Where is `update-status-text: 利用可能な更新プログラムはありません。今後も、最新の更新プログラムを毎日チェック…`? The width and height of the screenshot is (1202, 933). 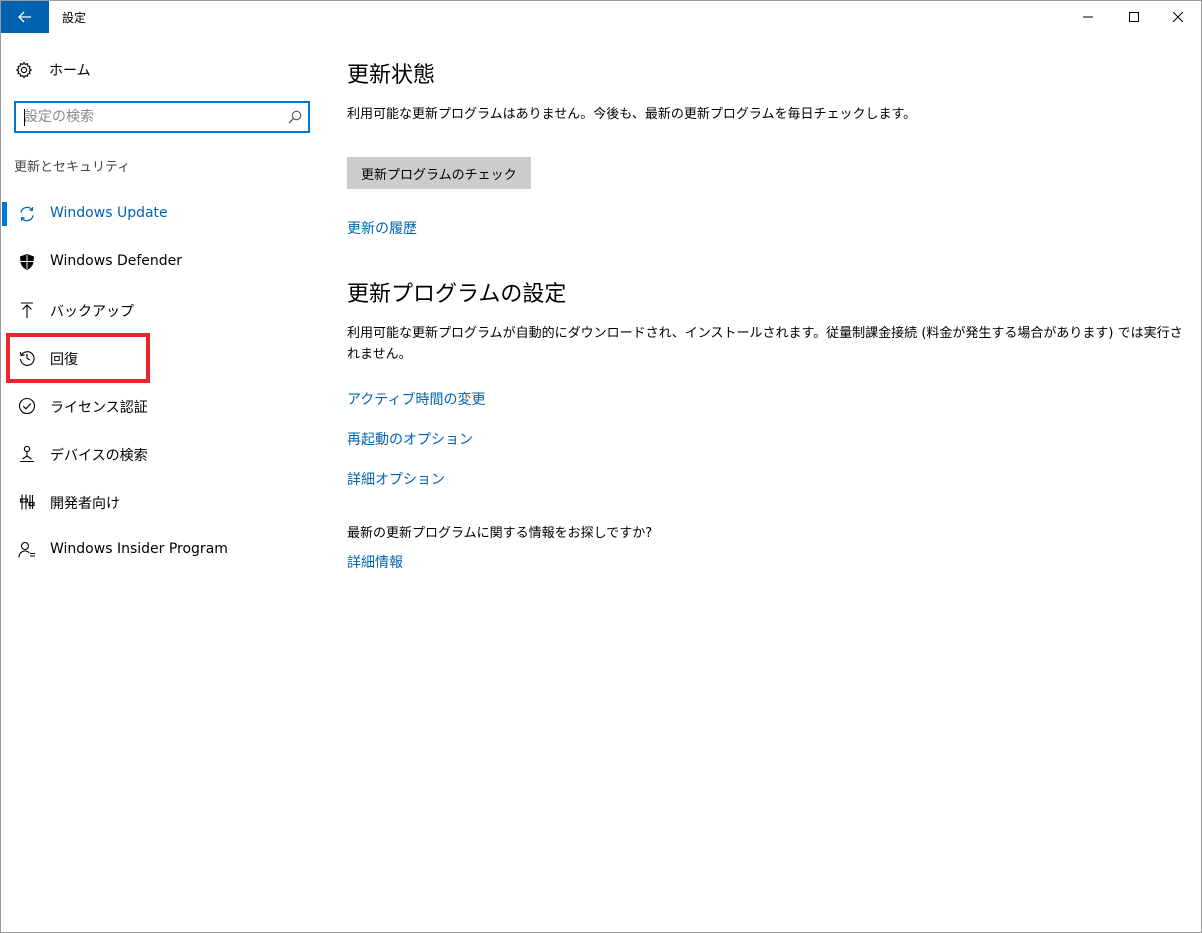
update-status-text: 利用可能な更新プログラムはありません。今後も、最新の更新プログラムを毎日チェック… is located at coordinates (632, 114).